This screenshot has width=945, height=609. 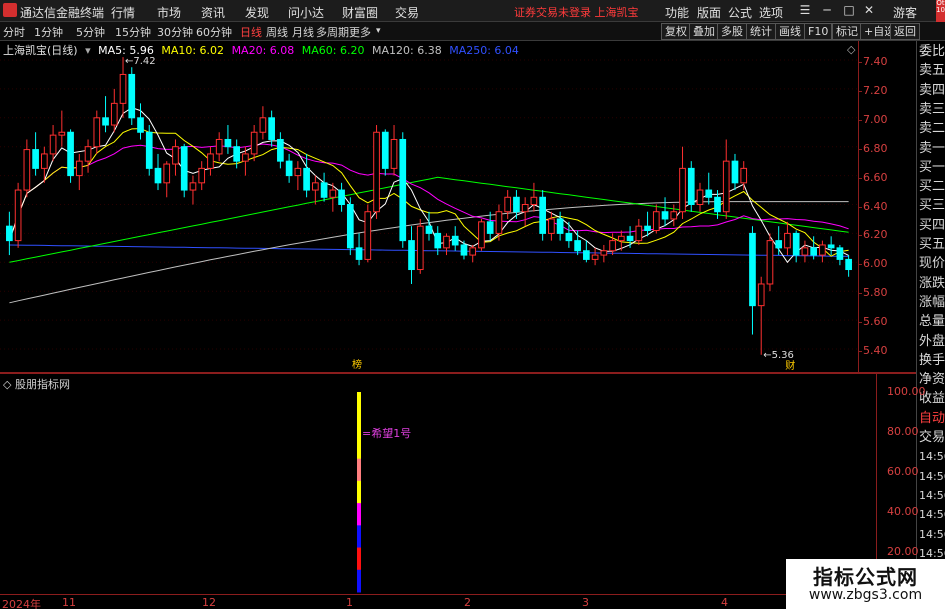 What do you see at coordinates (790, 31) in the screenshot?
I see `huaxian-button: 画线` at bounding box center [790, 31].